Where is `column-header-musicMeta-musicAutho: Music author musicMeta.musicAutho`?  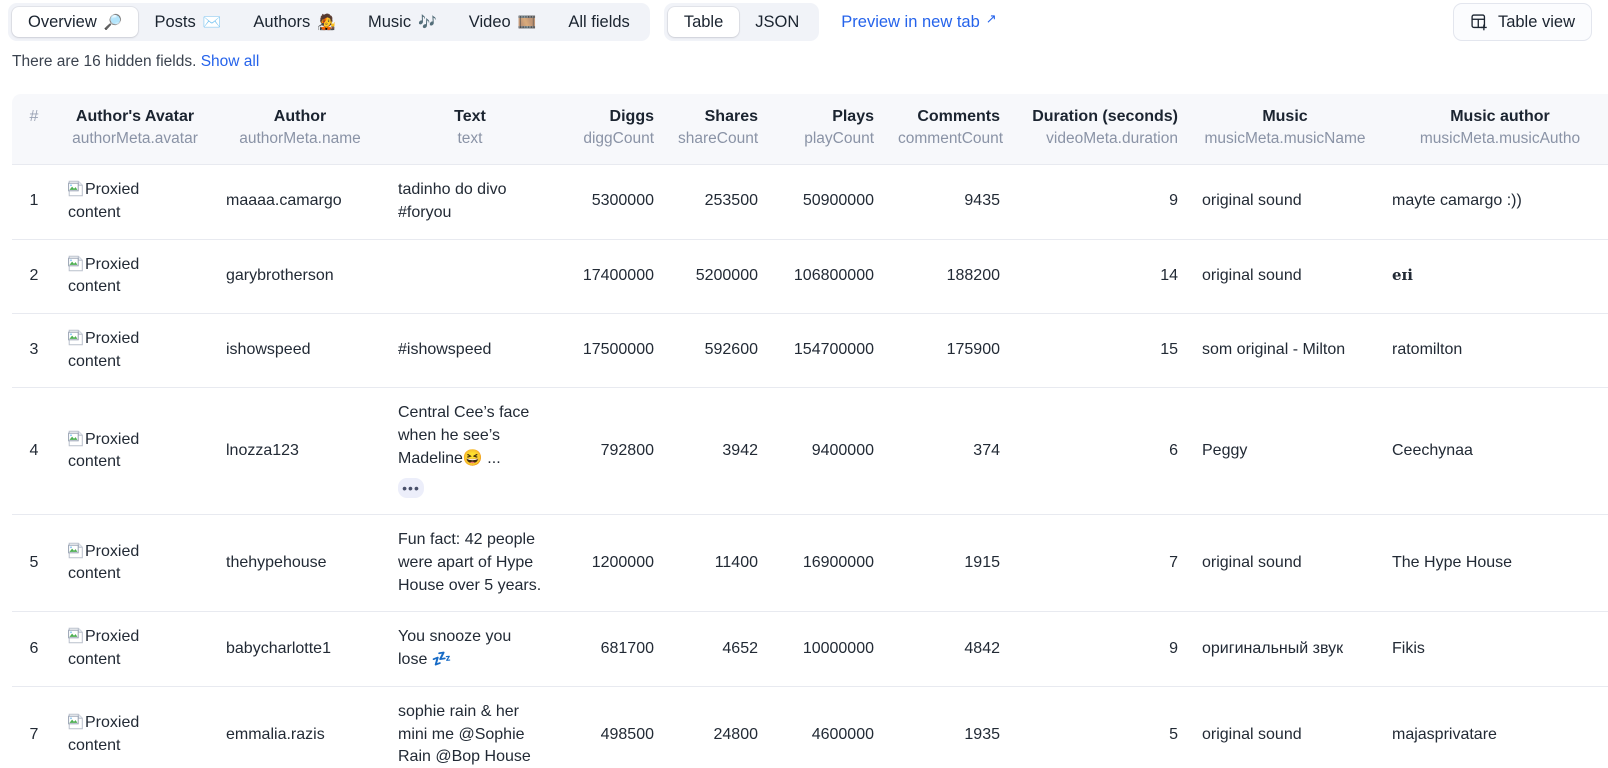
column-header-musicMeta-musicAutho: Music author musicMeta.musicAutho is located at coordinates (1494, 130).